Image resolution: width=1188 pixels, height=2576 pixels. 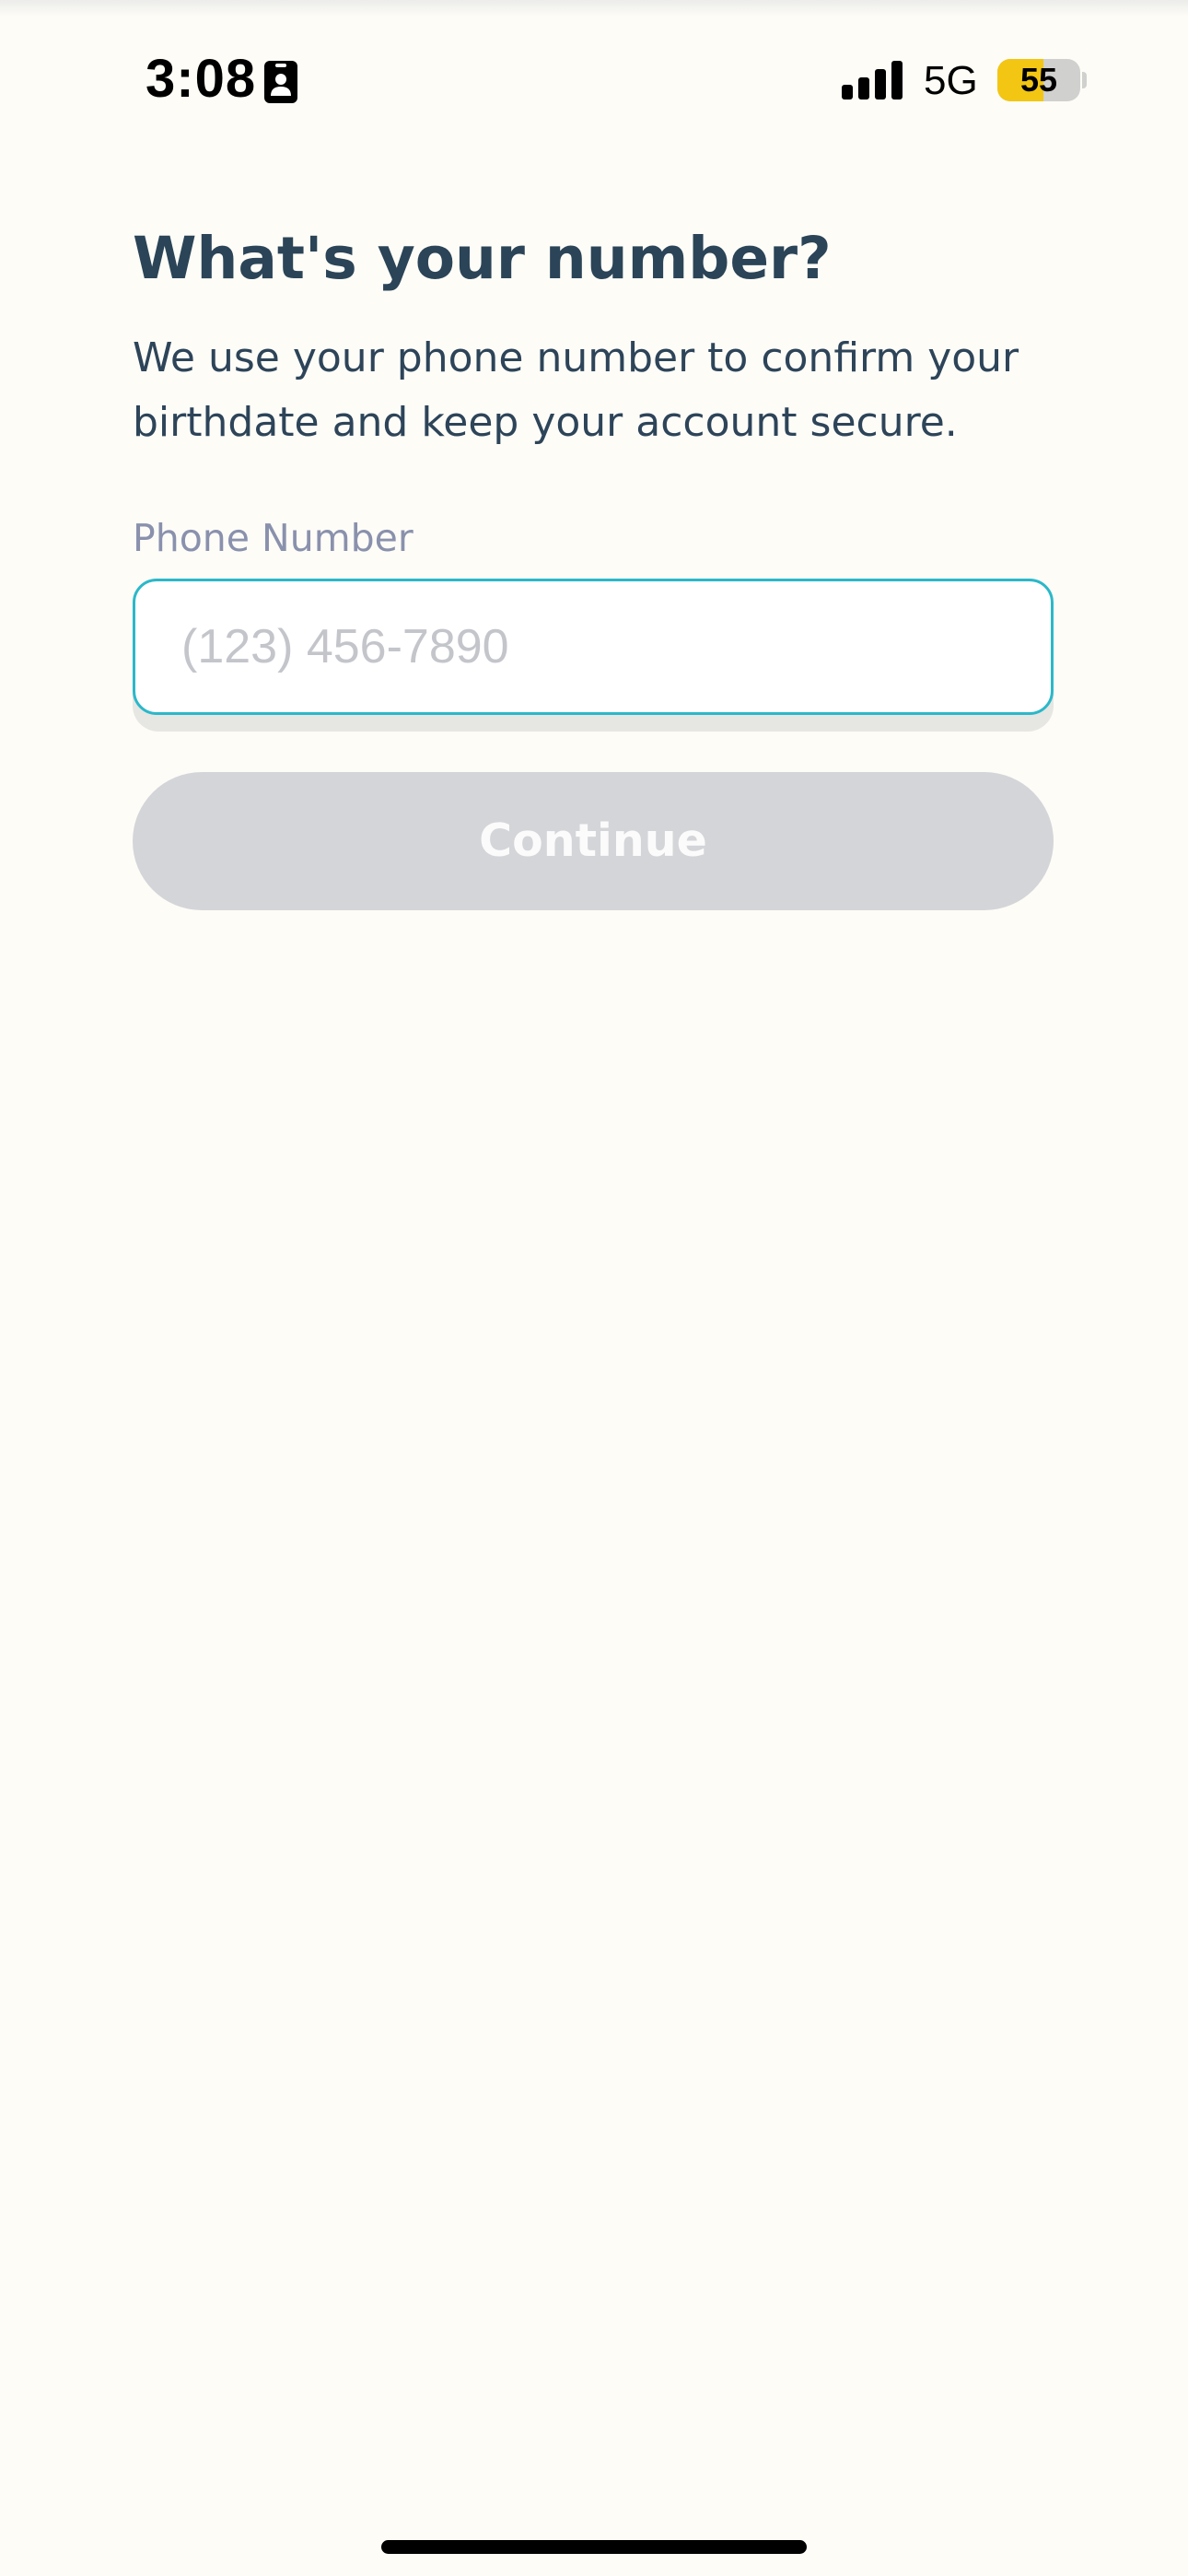 I want to click on page-title: What's your number?, so click(x=482, y=258).